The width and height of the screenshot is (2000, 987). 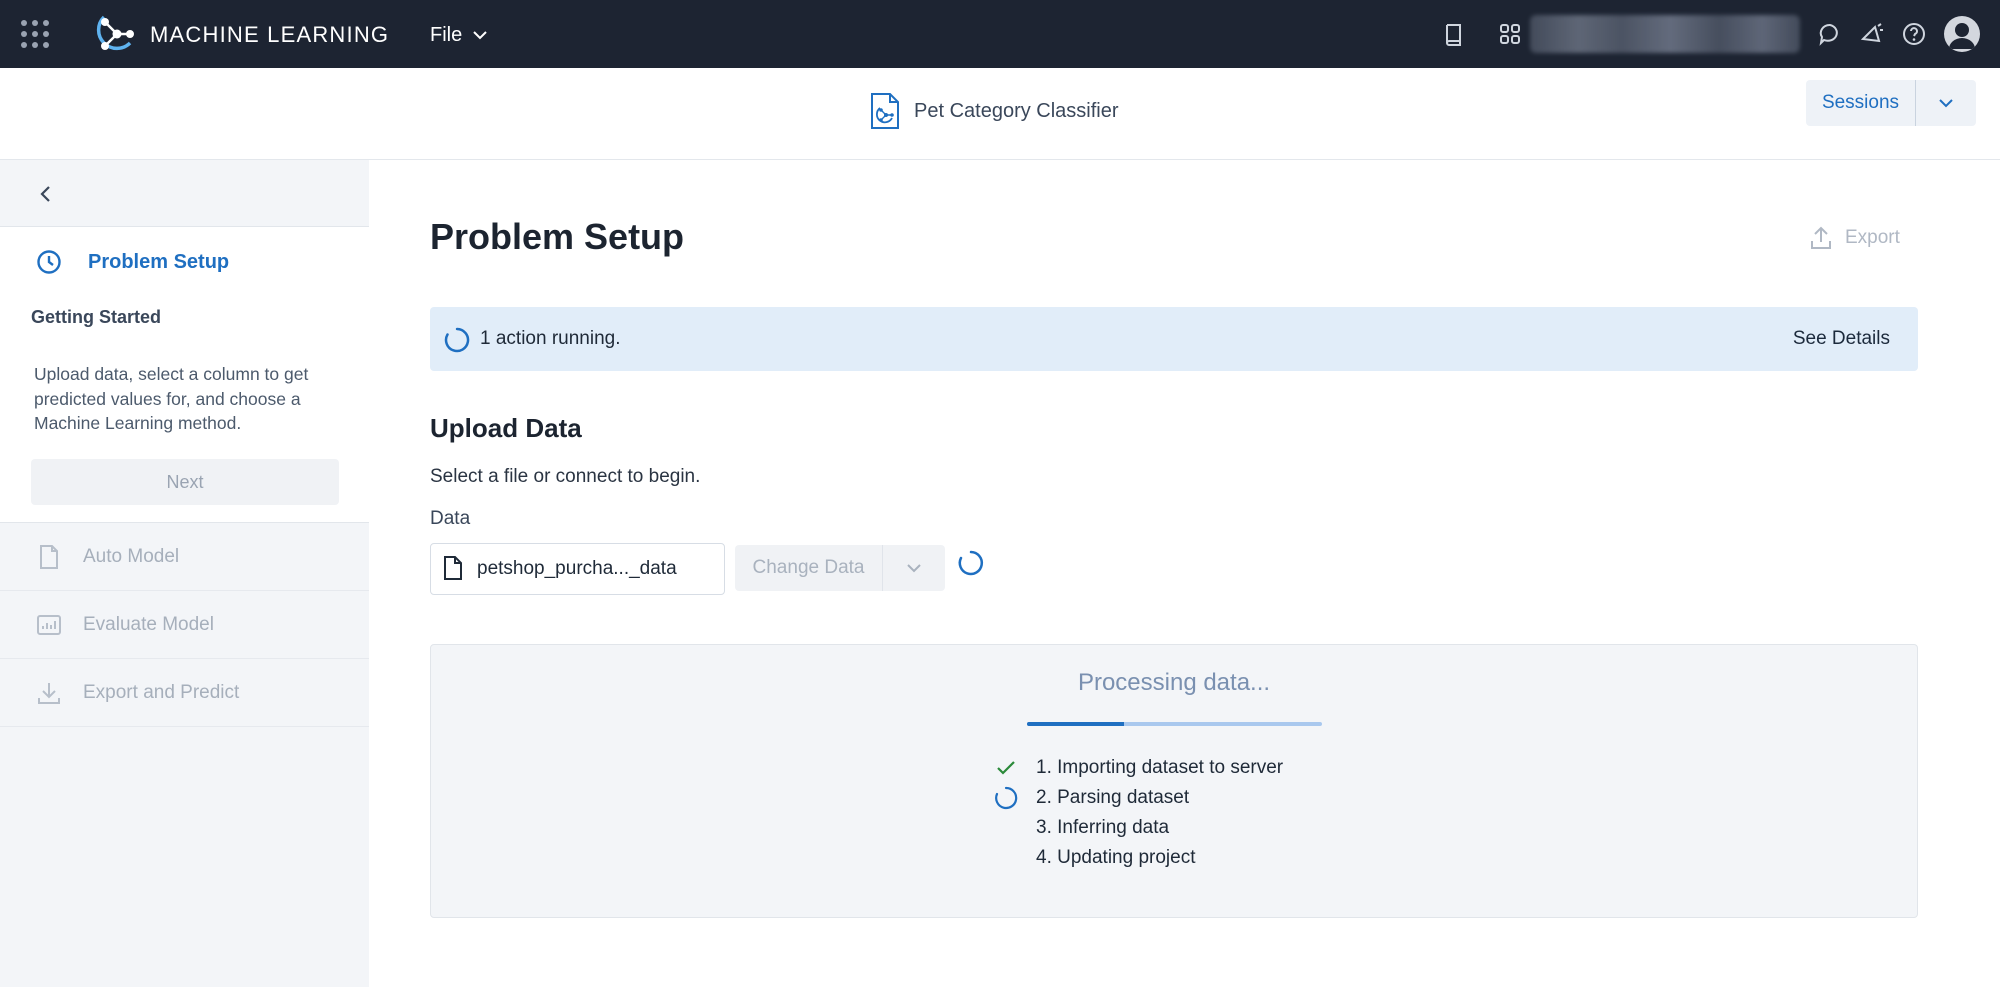 I want to click on book-icon, so click(x=1454, y=34).